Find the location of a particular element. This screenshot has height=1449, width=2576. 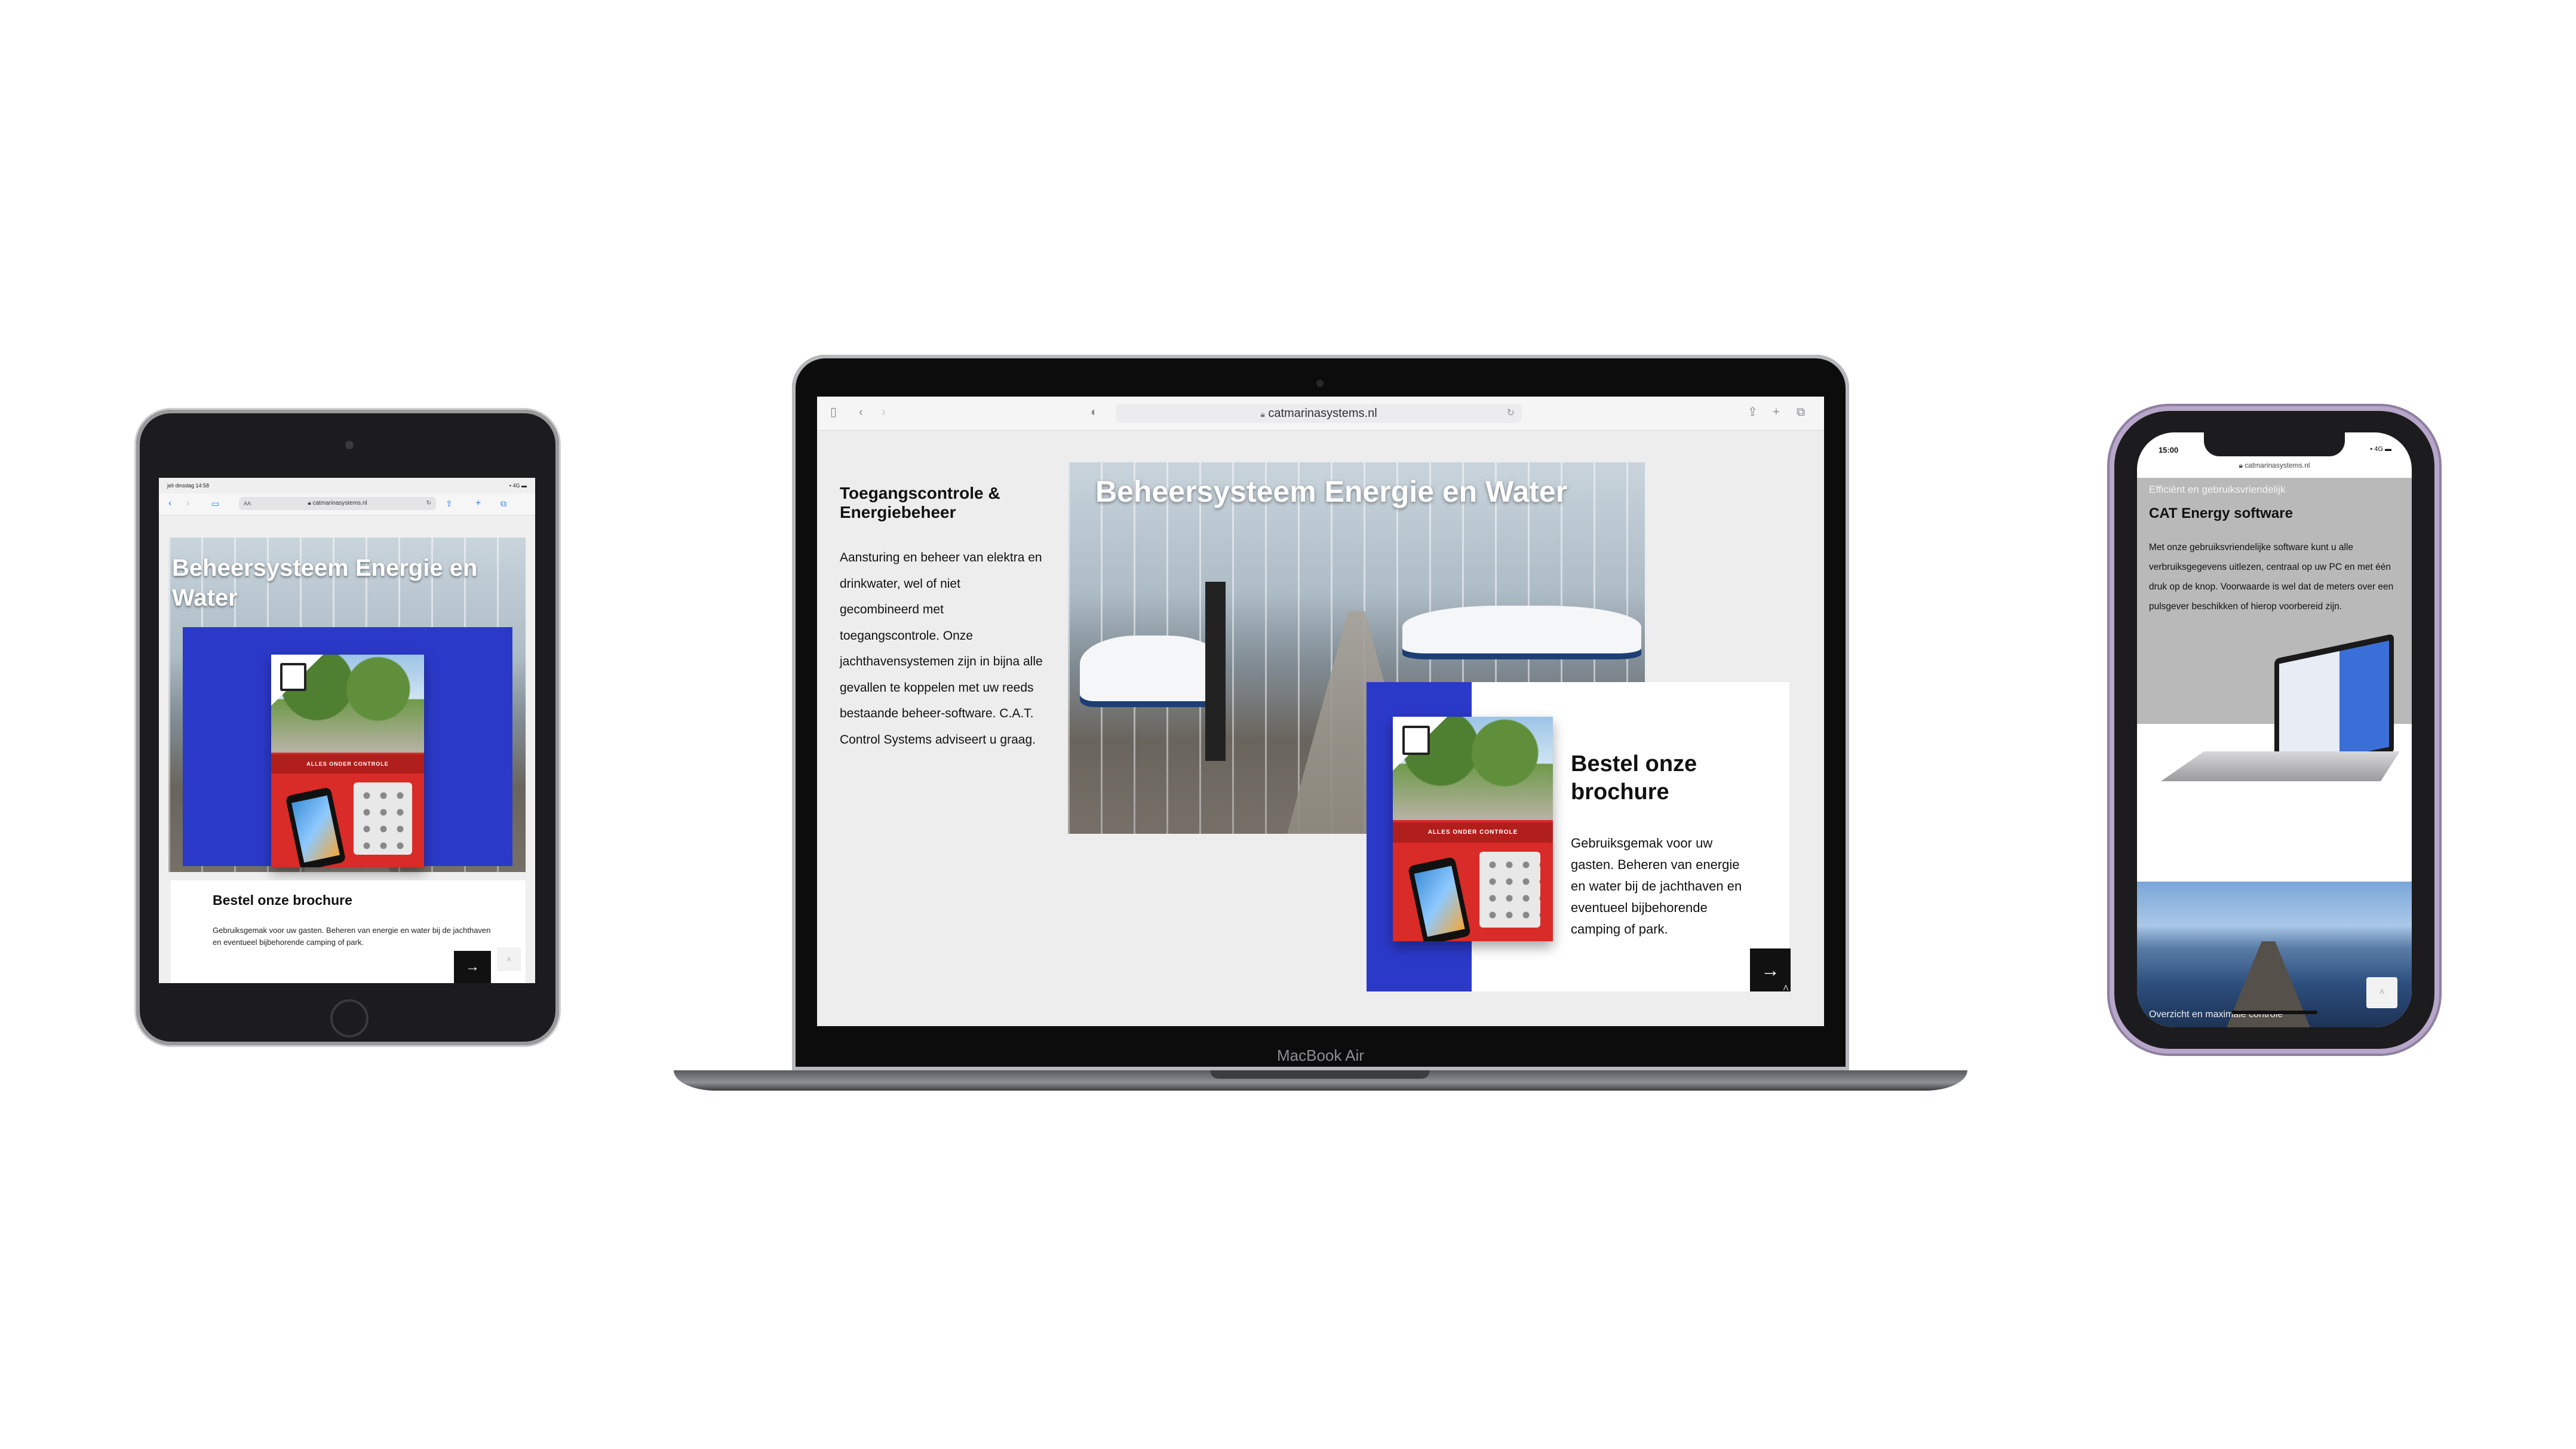

iphone-url-text: catmarinasystems.nl is located at coordinates (2277, 465).